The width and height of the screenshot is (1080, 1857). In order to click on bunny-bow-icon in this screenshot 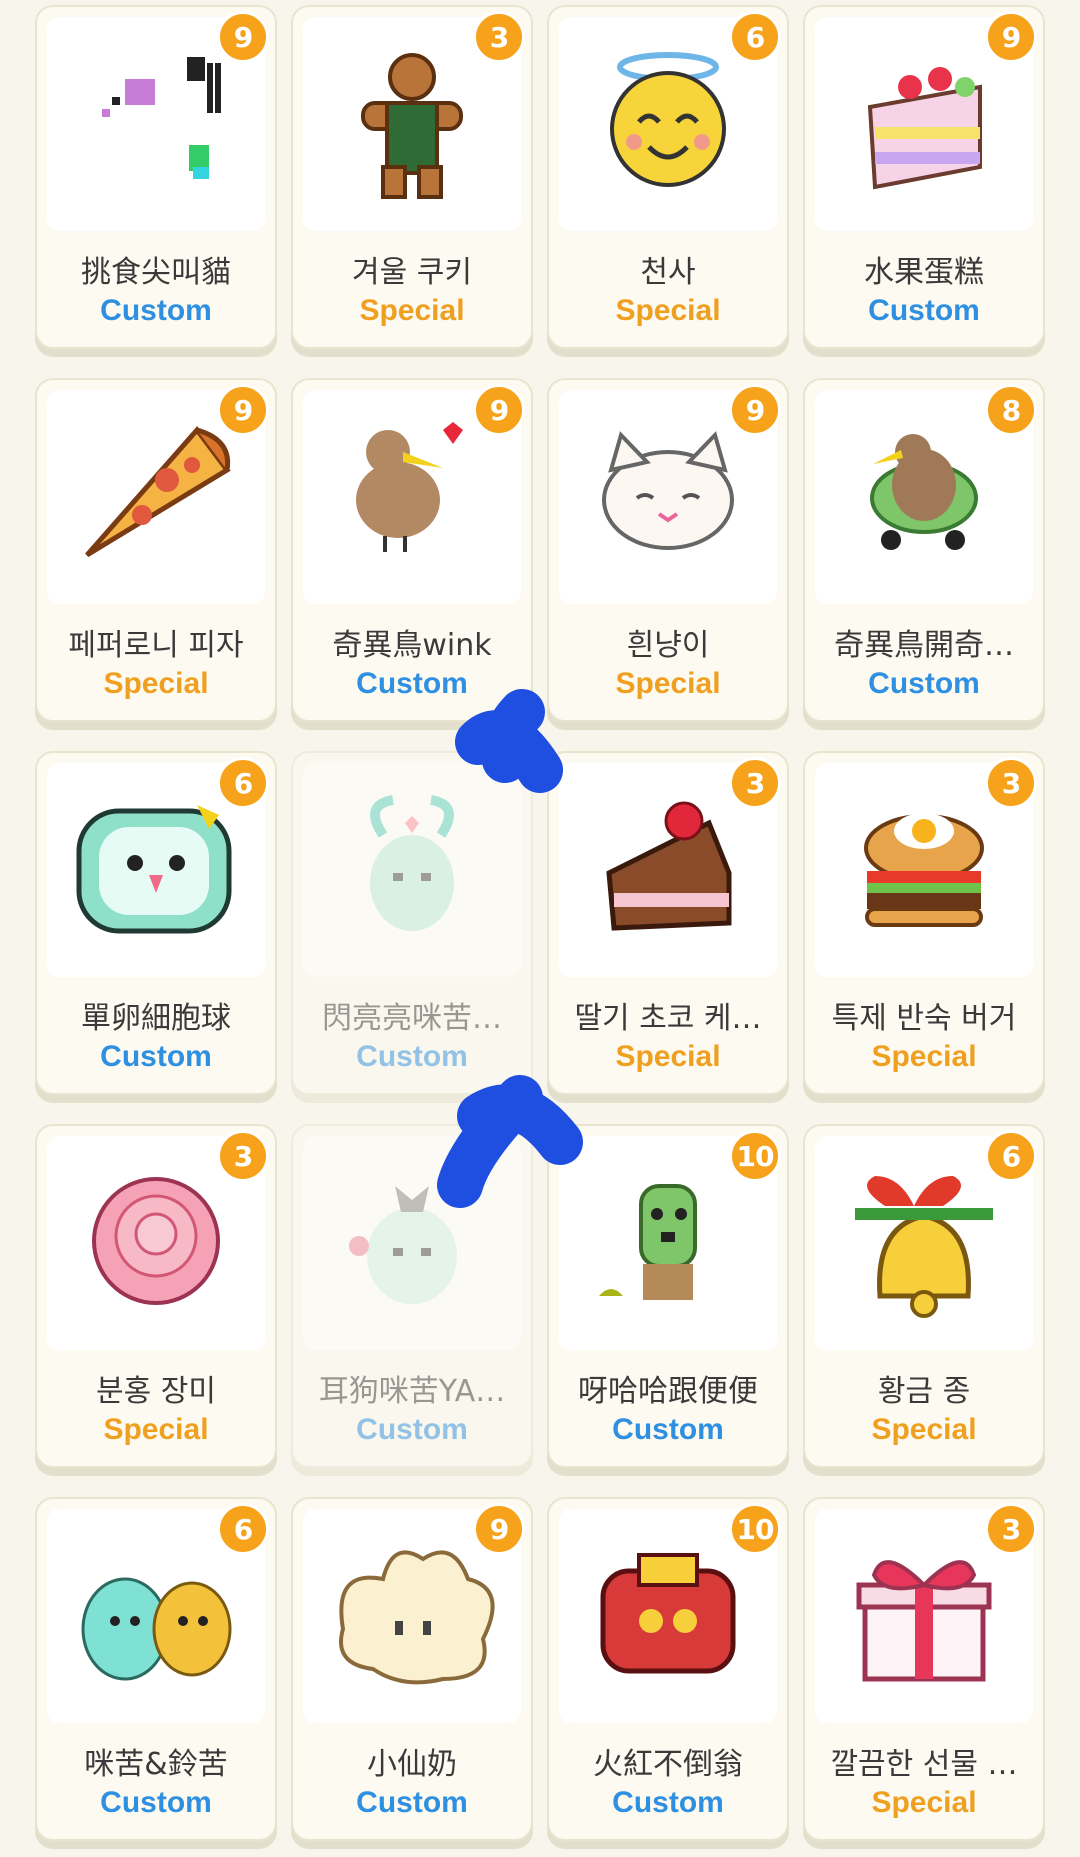, I will do `click(412, 1243)`.